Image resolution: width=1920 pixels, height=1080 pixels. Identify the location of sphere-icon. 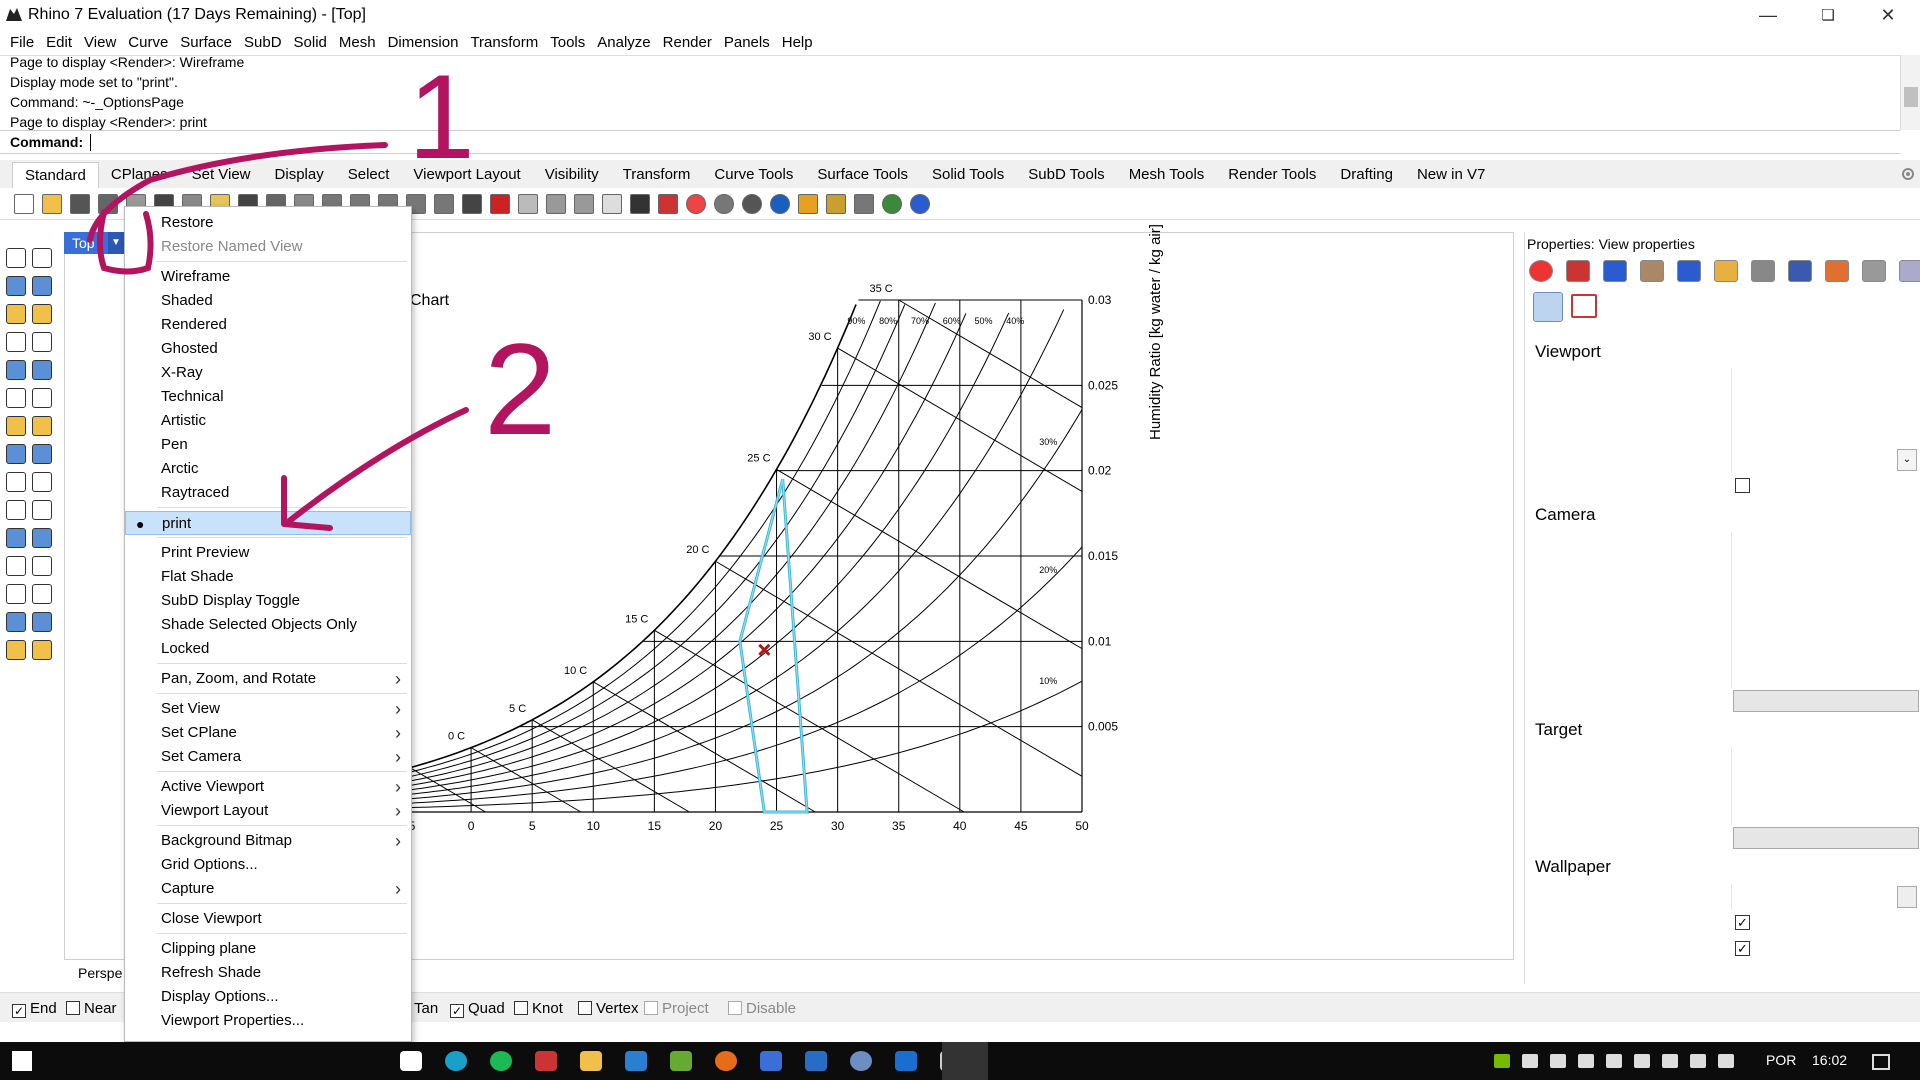
(42, 426).